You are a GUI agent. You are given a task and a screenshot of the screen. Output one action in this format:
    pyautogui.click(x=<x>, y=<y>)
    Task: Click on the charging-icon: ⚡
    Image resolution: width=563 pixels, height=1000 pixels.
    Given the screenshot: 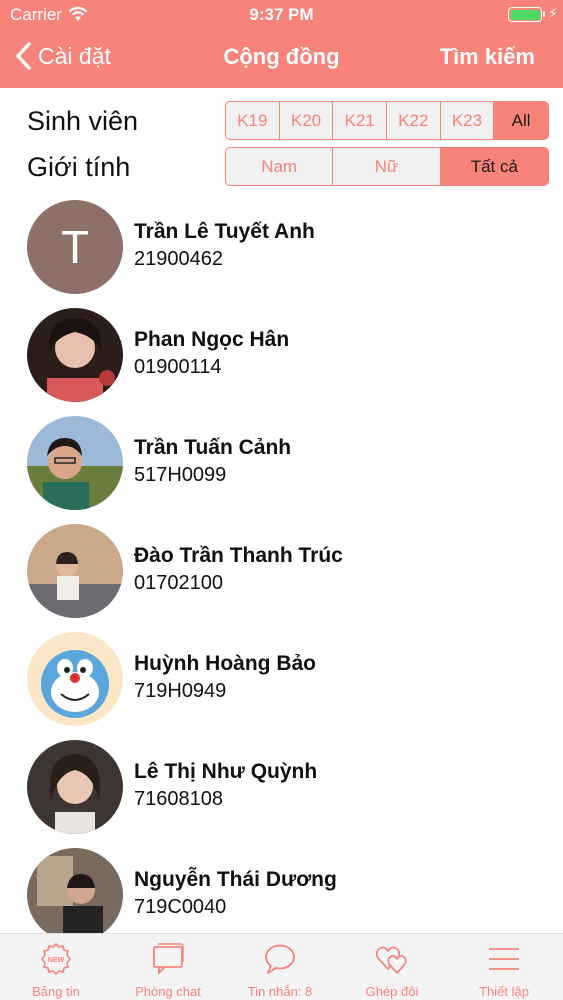 What is the action you would take?
    pyautogui.click(x=553, y=13)
    